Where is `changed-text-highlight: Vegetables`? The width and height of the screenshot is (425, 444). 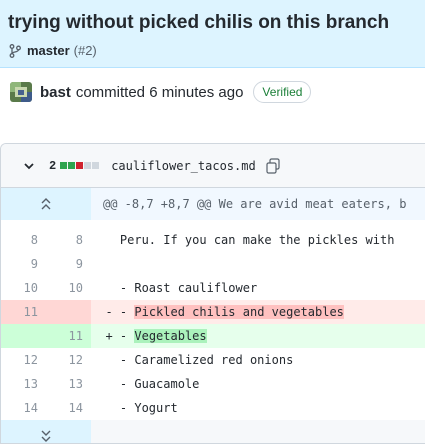
changed-text-highlight: Vegetables is located at coordinates (170, 336).